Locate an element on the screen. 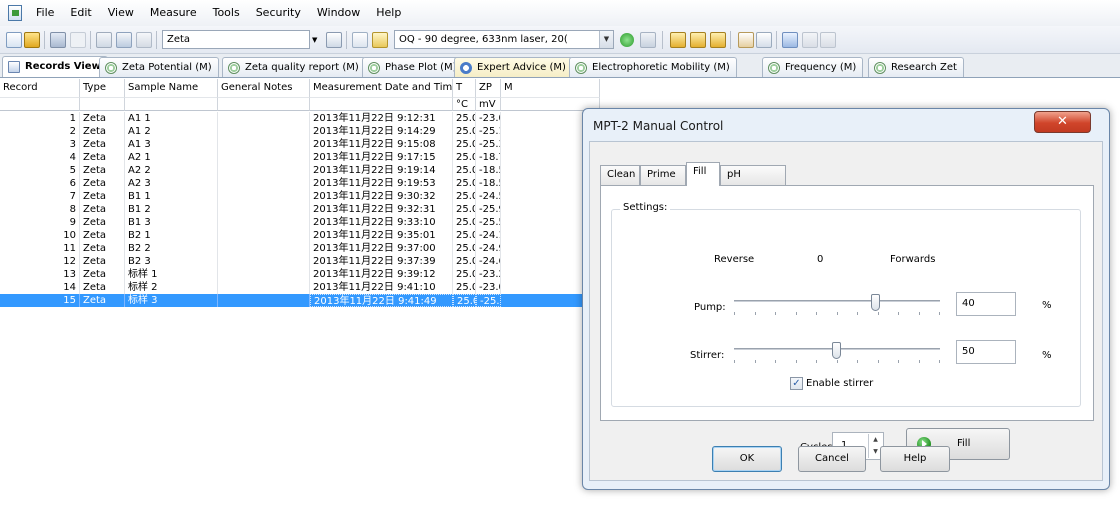 This screenshot has width=1120, height=518. tab-clean: Clean is located at coordinates (620, 175).